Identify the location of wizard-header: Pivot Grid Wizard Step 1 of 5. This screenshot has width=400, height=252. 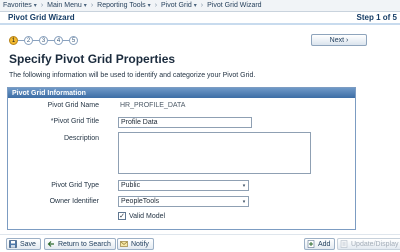
(200, 18).